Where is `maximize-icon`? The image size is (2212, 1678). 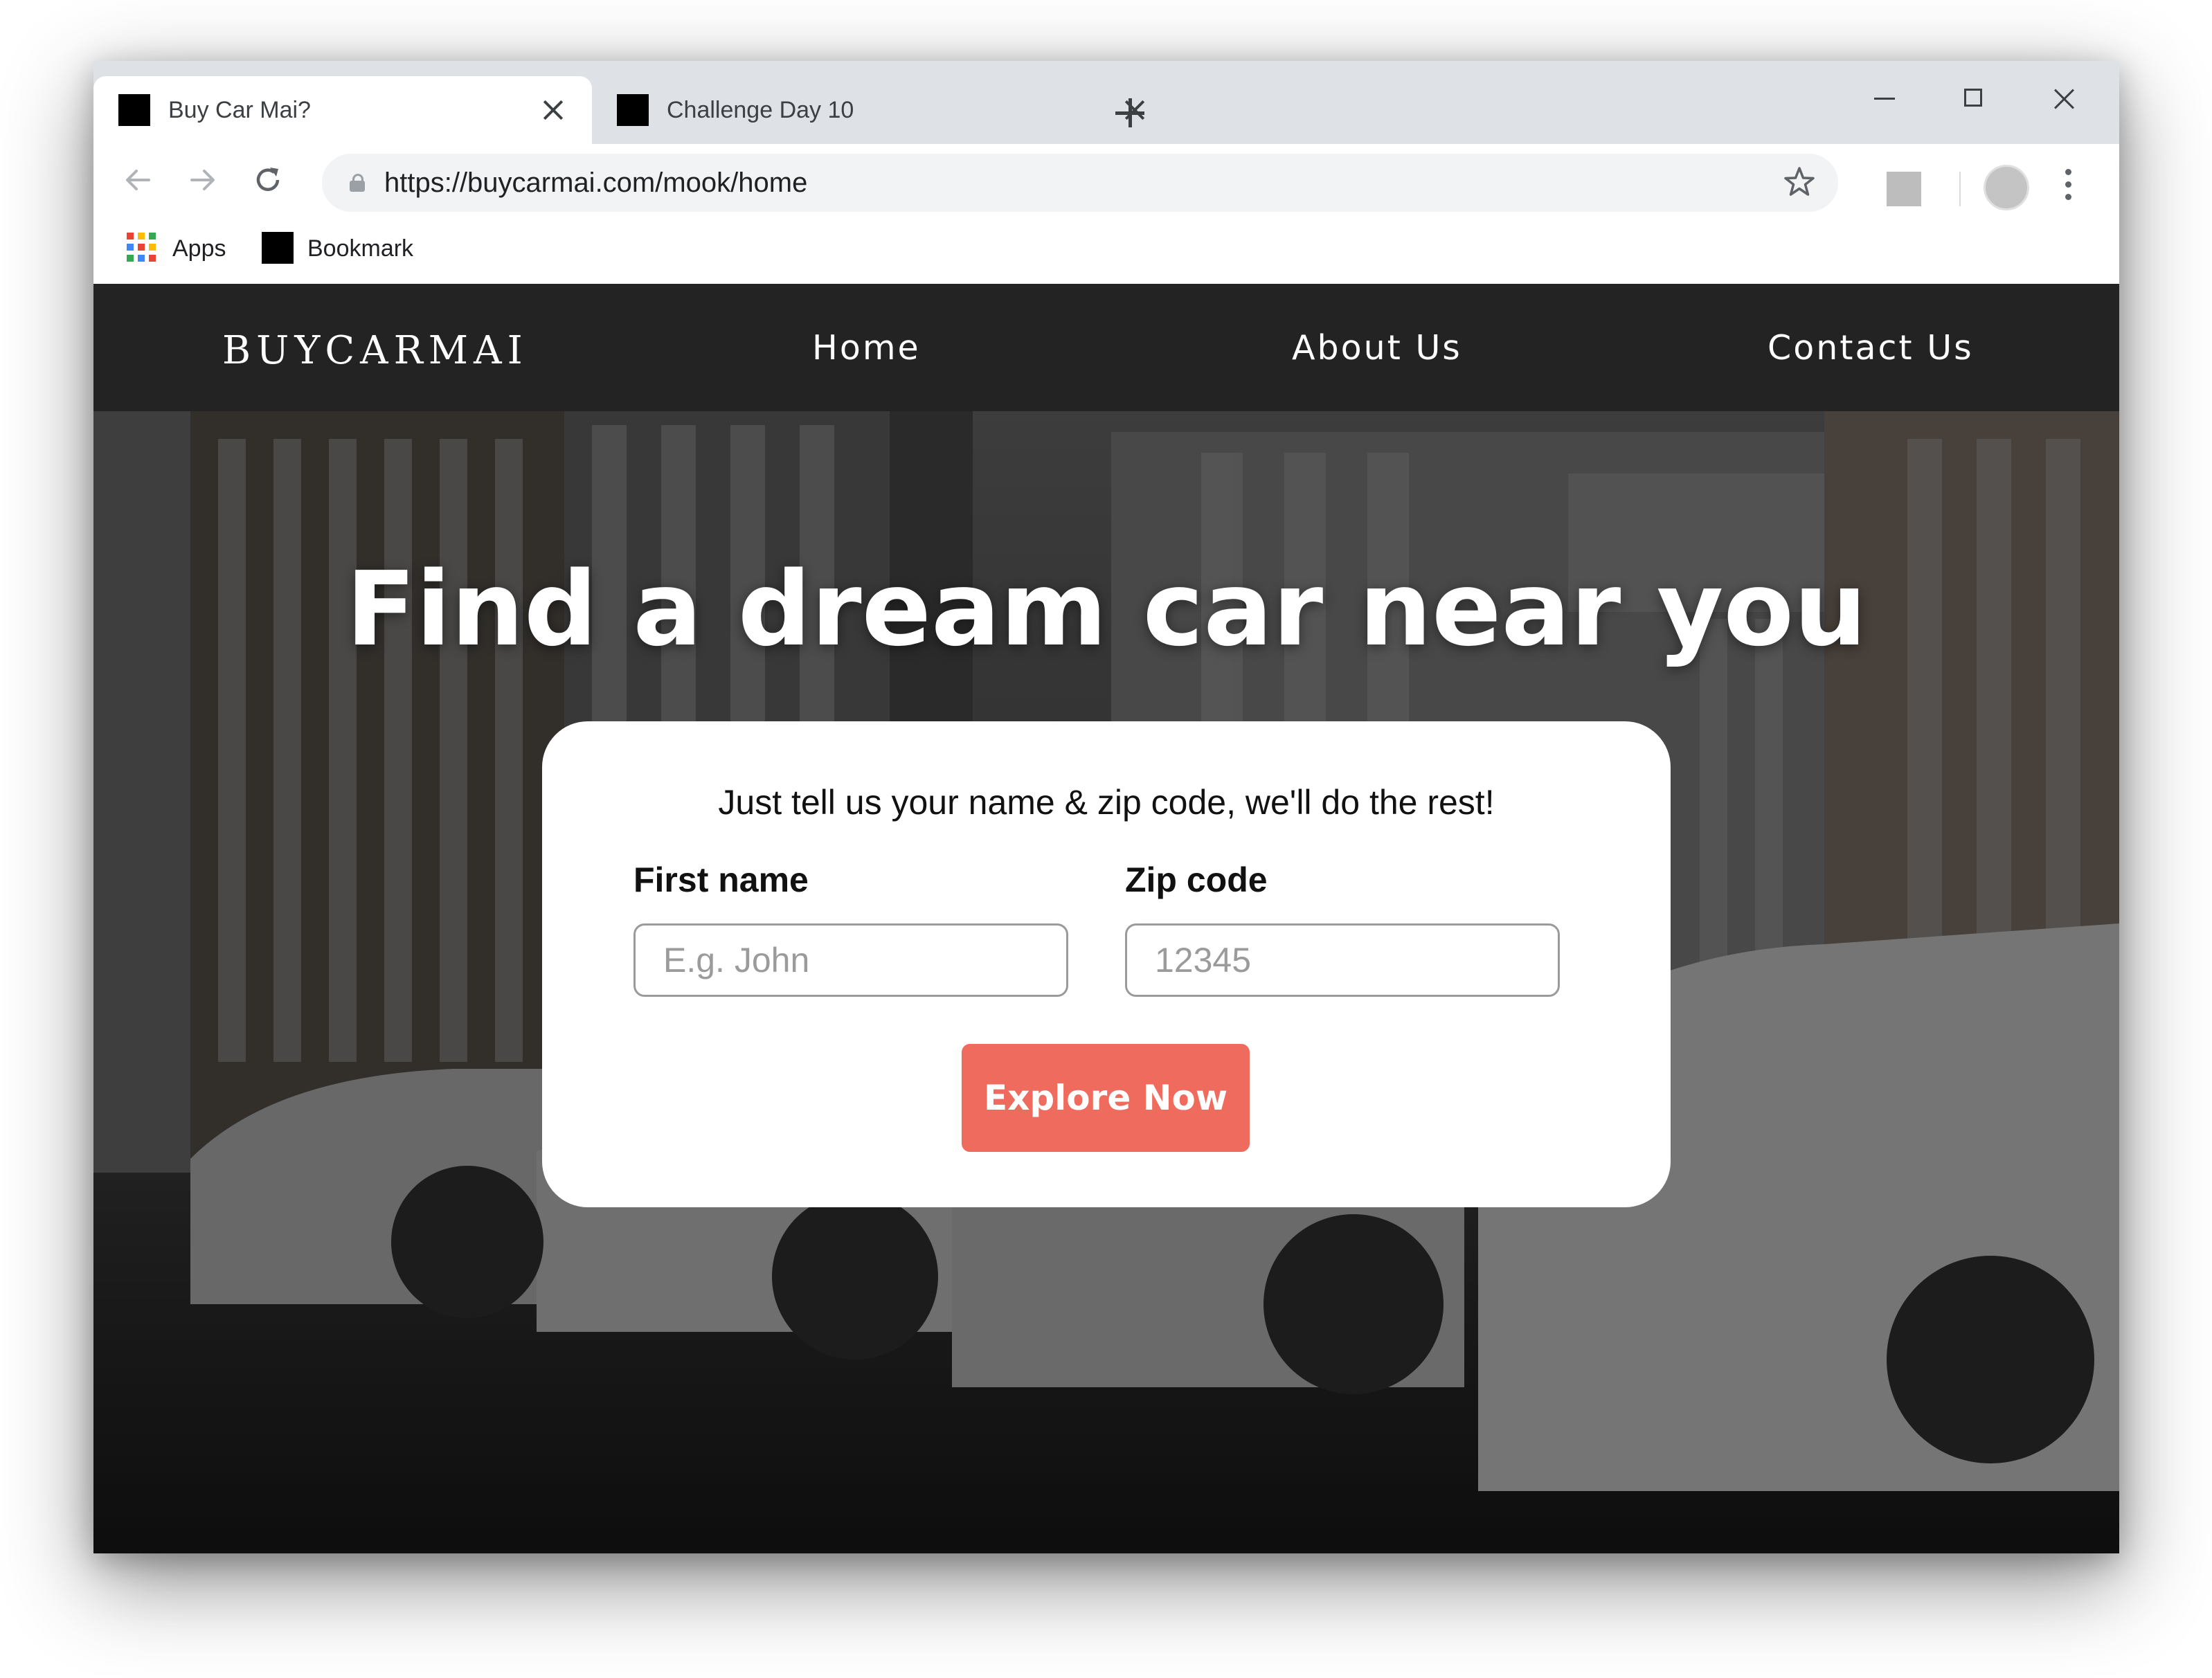 maximize-icon is located at coordinates (1974, 99).